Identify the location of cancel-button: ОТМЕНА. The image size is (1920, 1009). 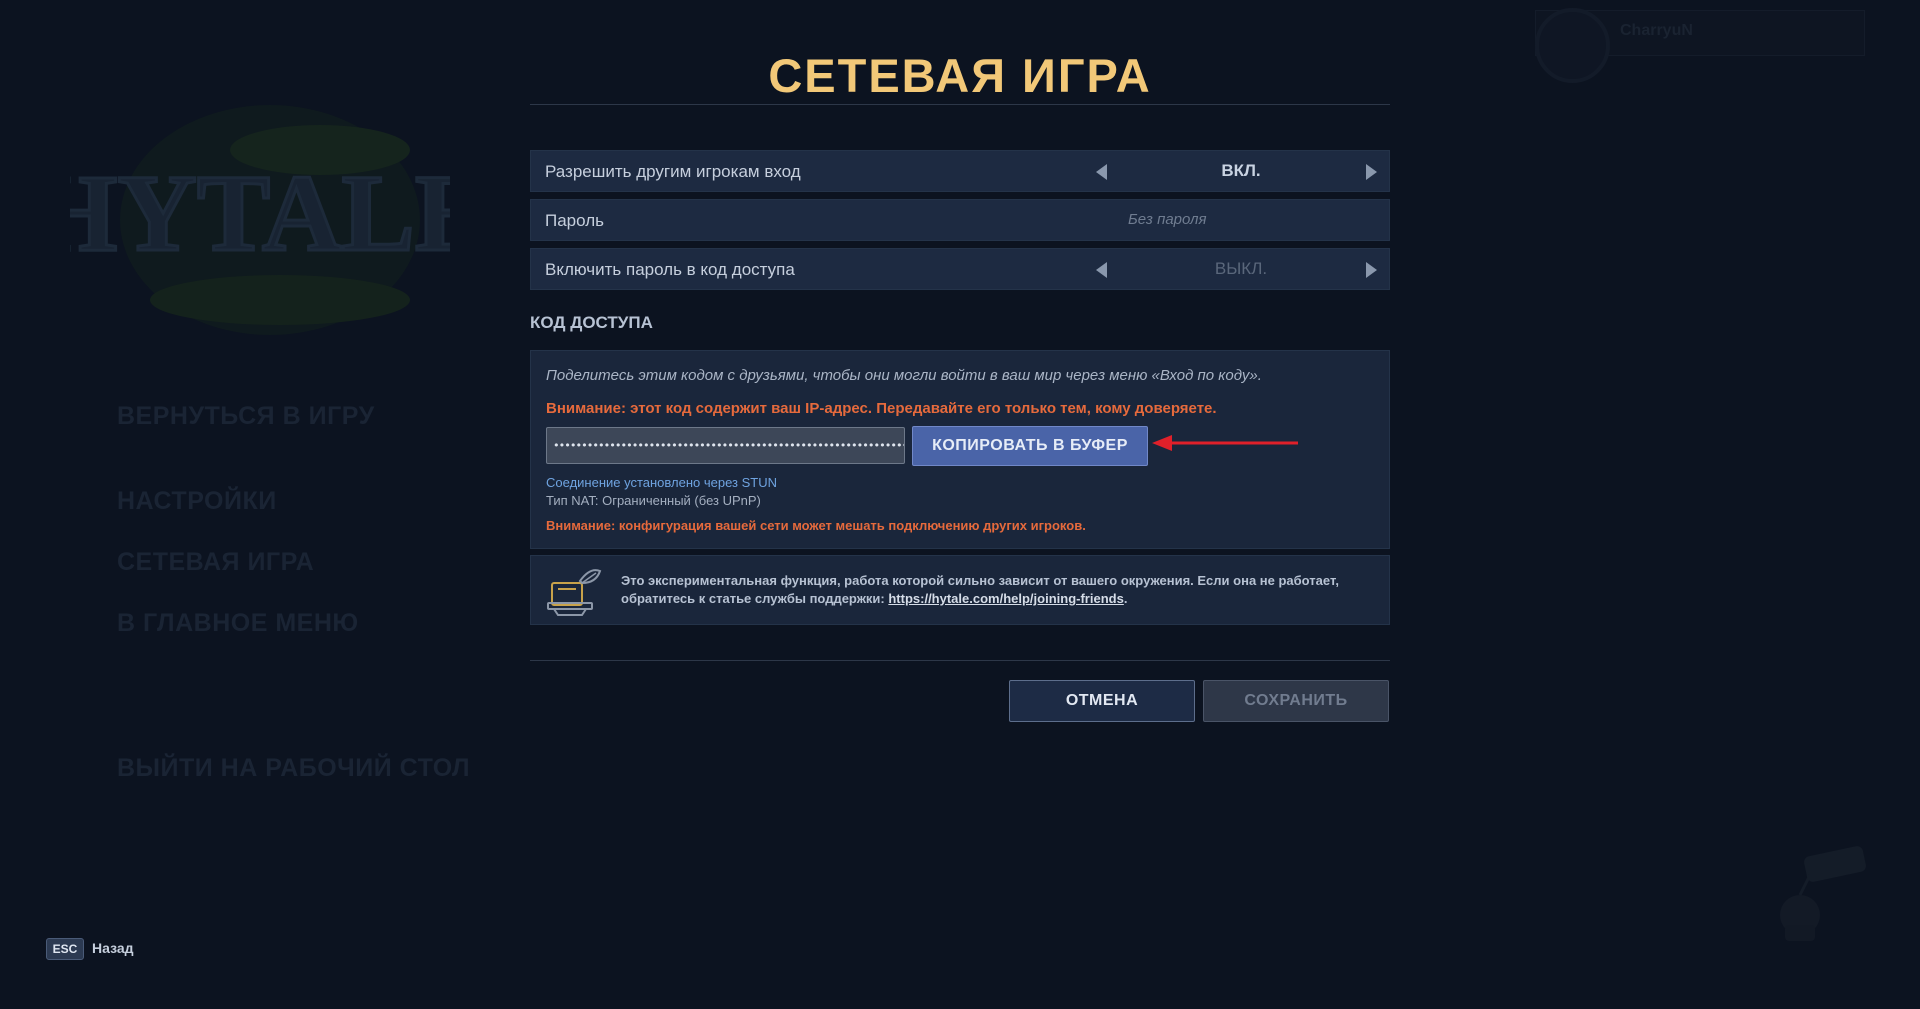
(1102, 701).